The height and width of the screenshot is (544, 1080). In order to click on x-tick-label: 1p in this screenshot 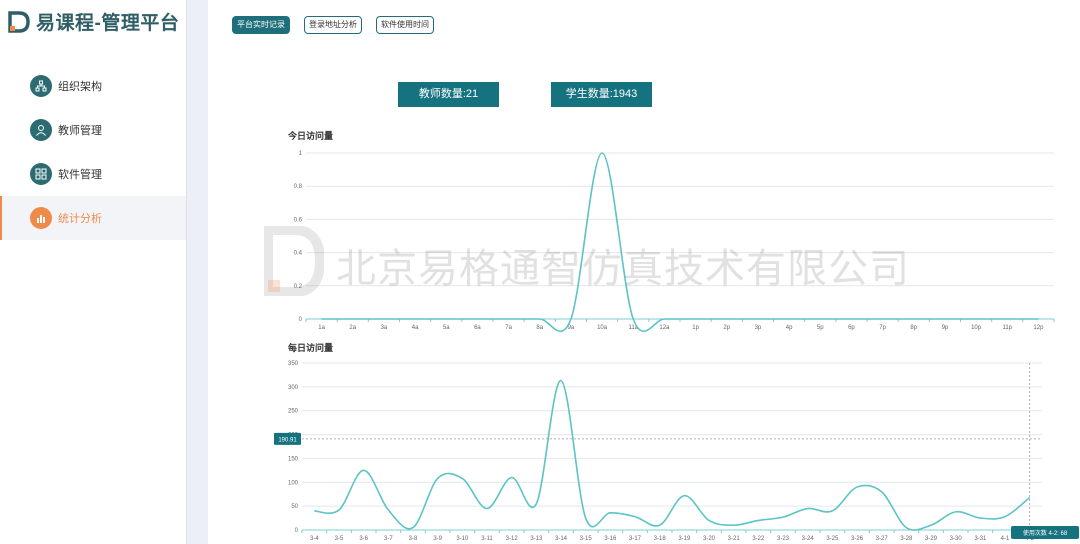, I will do `click(695, 328)`.